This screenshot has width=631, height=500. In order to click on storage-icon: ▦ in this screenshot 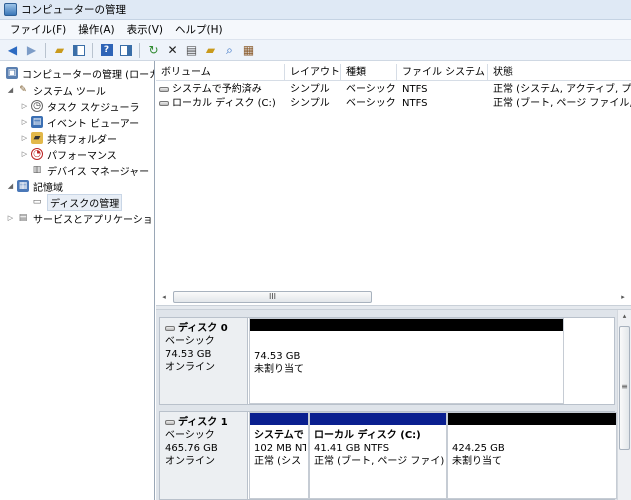, I will do `click(23, 186)`.